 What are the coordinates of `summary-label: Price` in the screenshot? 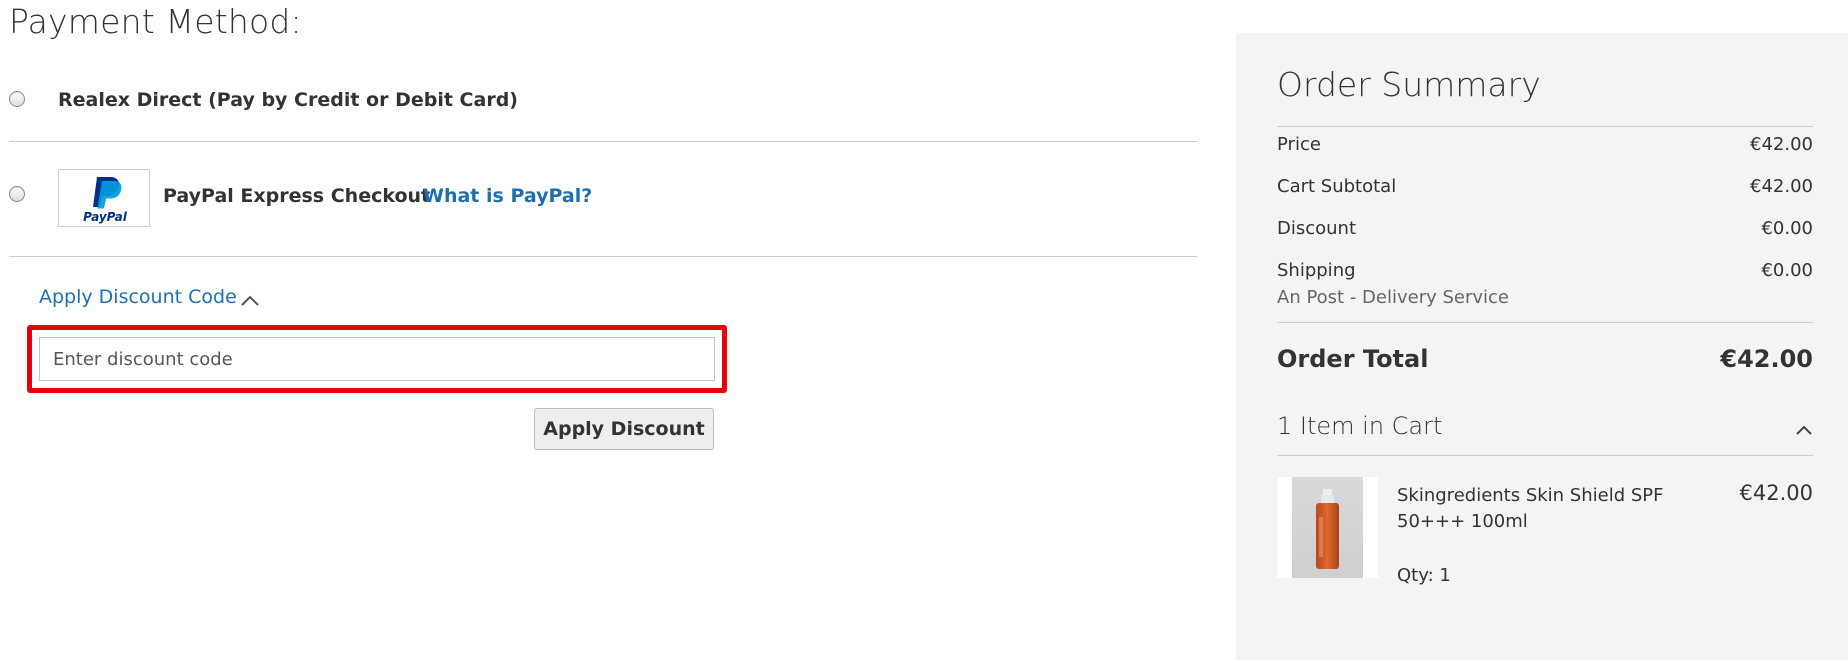 It's located at (1299, 144).